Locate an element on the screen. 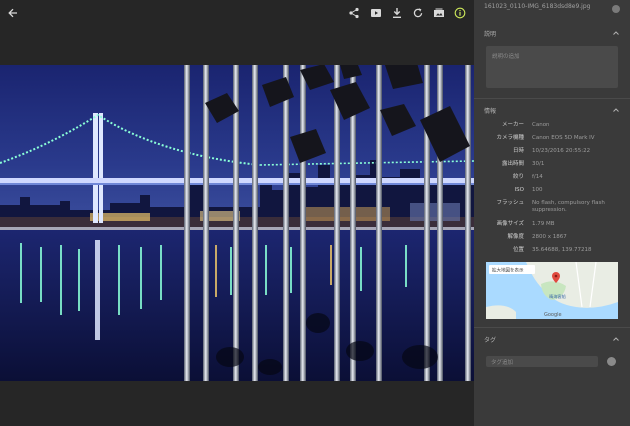 This screenshot has width=630, height=426. add-to-album-icon is located at coordinates (439, 13).